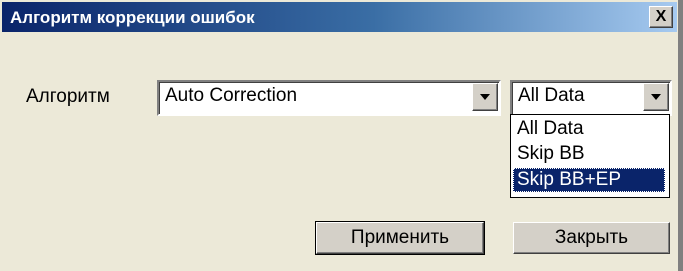 Image resolution: width=683 pixels, height=271 pixels. I want to click on algorithm-combobox: Auto Correction, so click(329, 98).